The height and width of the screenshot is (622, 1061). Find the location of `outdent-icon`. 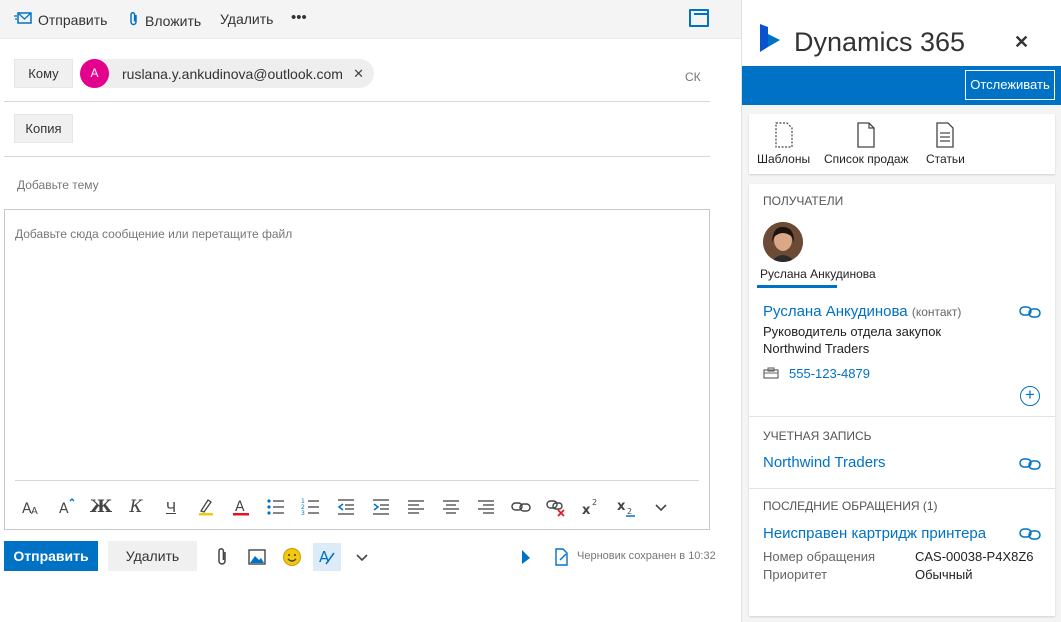

outdent-icon is located at coordinates (346, 507).